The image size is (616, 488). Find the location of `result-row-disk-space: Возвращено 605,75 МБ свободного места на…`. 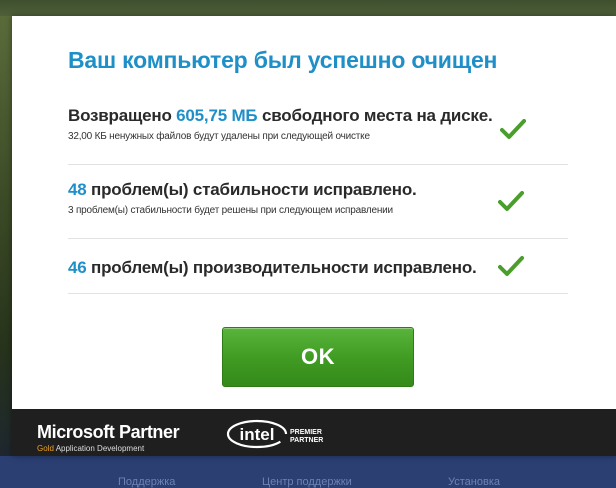

result-row-disk-space: Возвращено 605,75 МБ свободного места на… is located at coordinates (318, 124).